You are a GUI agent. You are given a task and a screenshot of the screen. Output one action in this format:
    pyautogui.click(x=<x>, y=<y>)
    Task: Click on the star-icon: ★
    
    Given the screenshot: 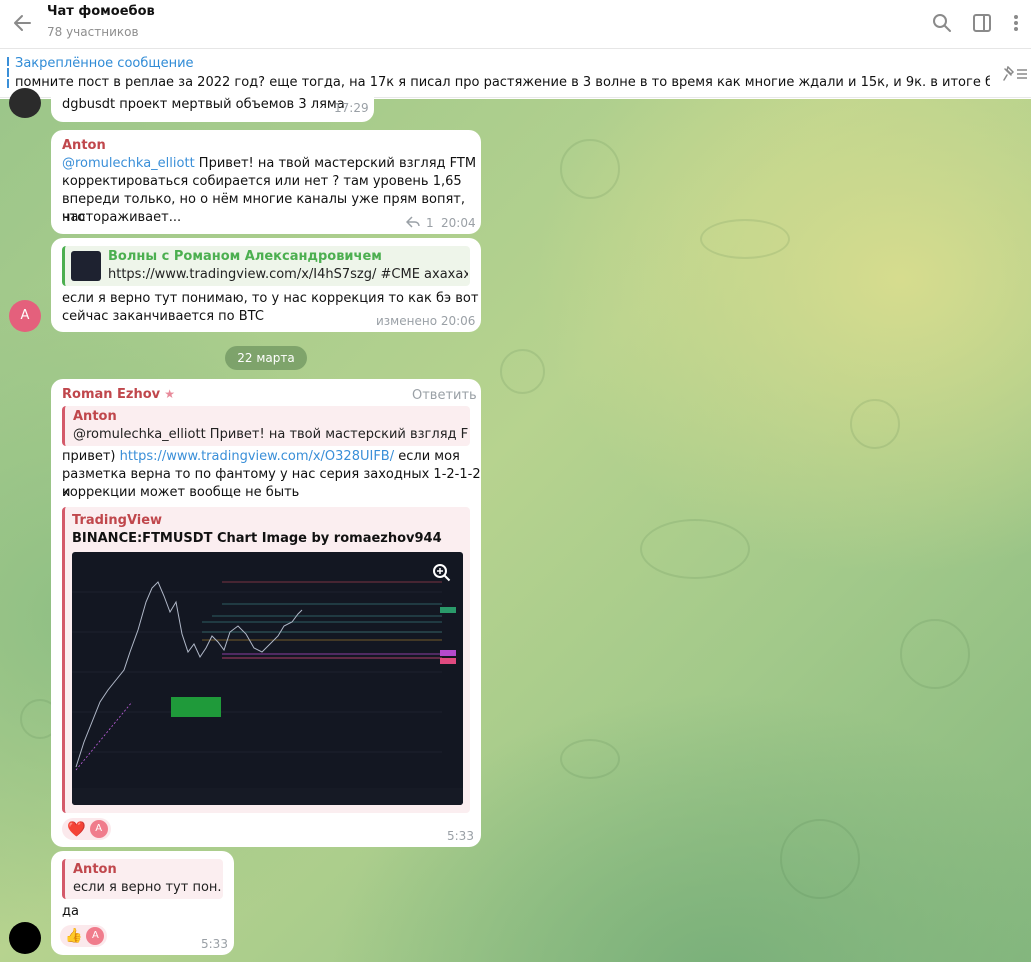 What is the action you would take?
    pyautogui.click(x=170, y=394)
    